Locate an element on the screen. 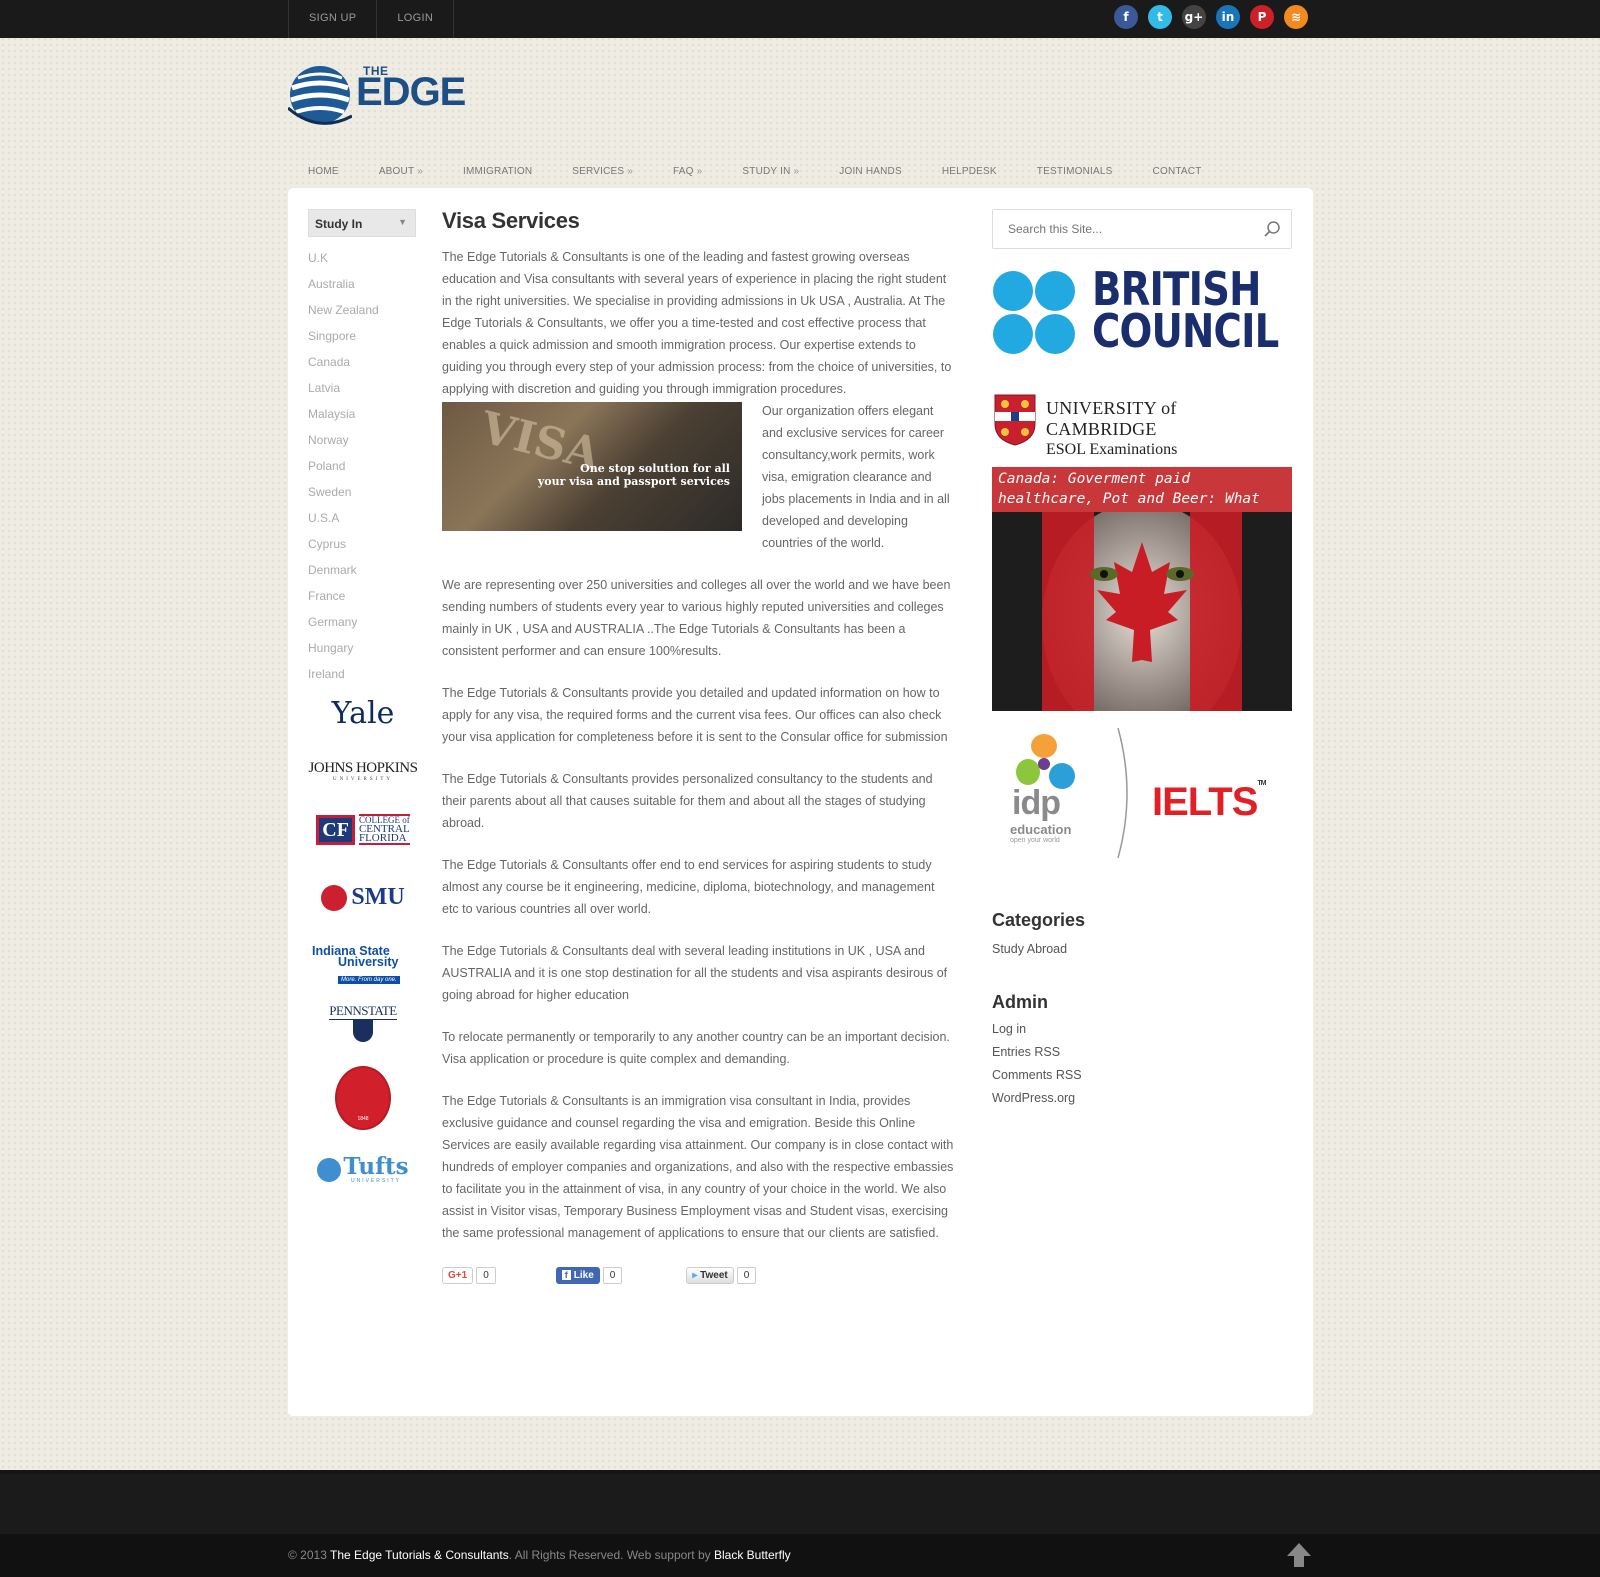  nav-testimonials: TESTIMONIALS is located at coordinates (1075, 172).